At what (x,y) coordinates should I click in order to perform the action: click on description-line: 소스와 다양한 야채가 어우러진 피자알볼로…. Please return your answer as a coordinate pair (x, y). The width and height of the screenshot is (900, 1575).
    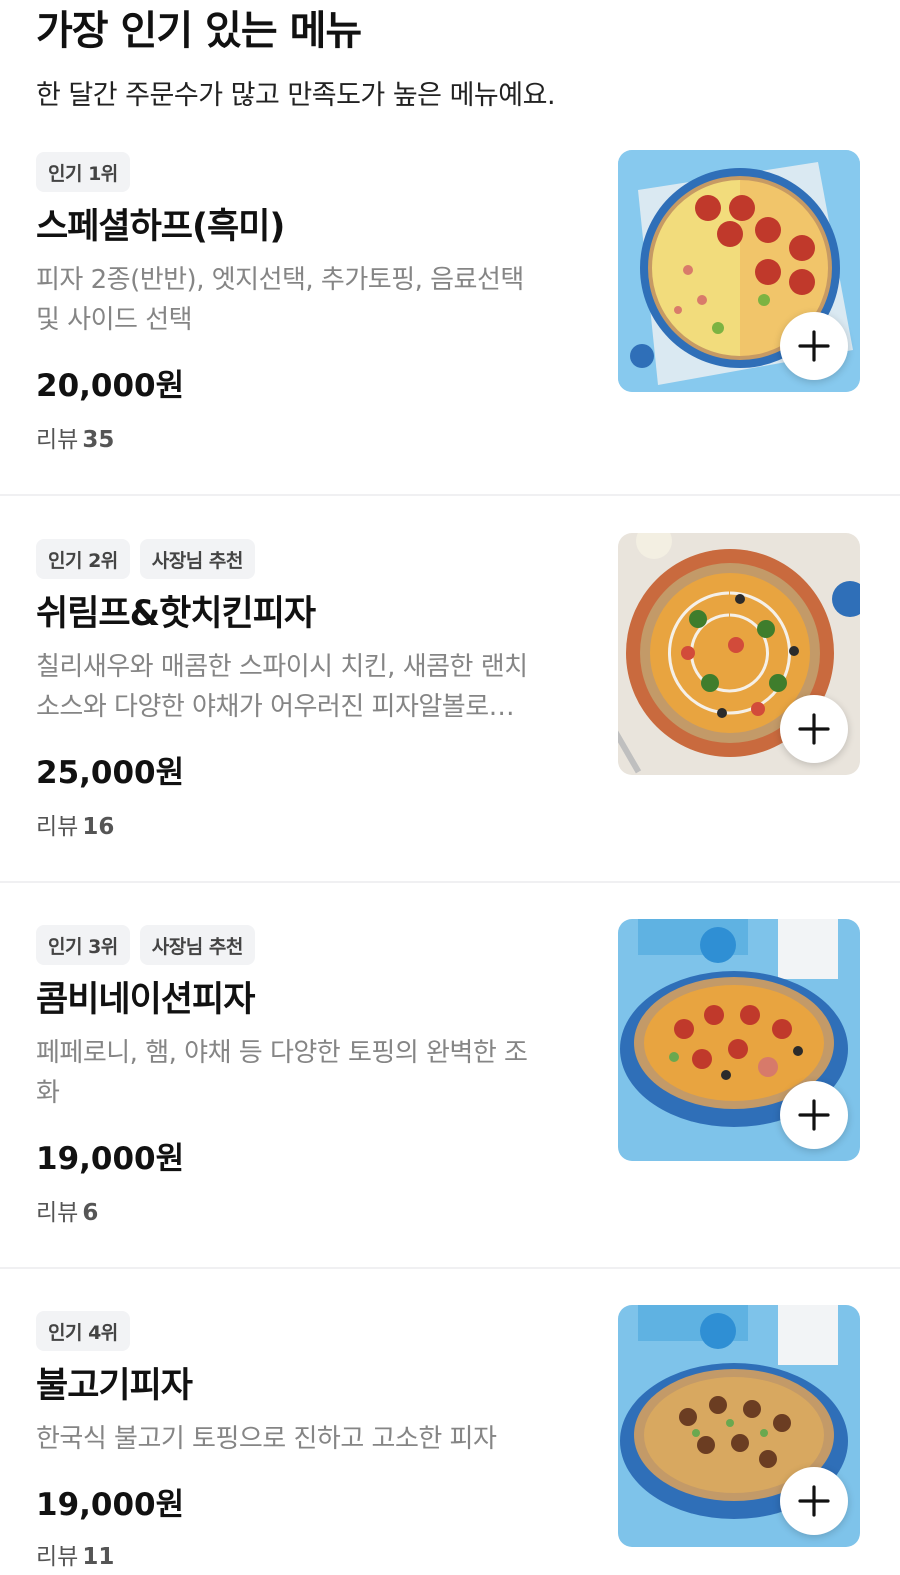
    Looking at the image, I should click on (275, 707).